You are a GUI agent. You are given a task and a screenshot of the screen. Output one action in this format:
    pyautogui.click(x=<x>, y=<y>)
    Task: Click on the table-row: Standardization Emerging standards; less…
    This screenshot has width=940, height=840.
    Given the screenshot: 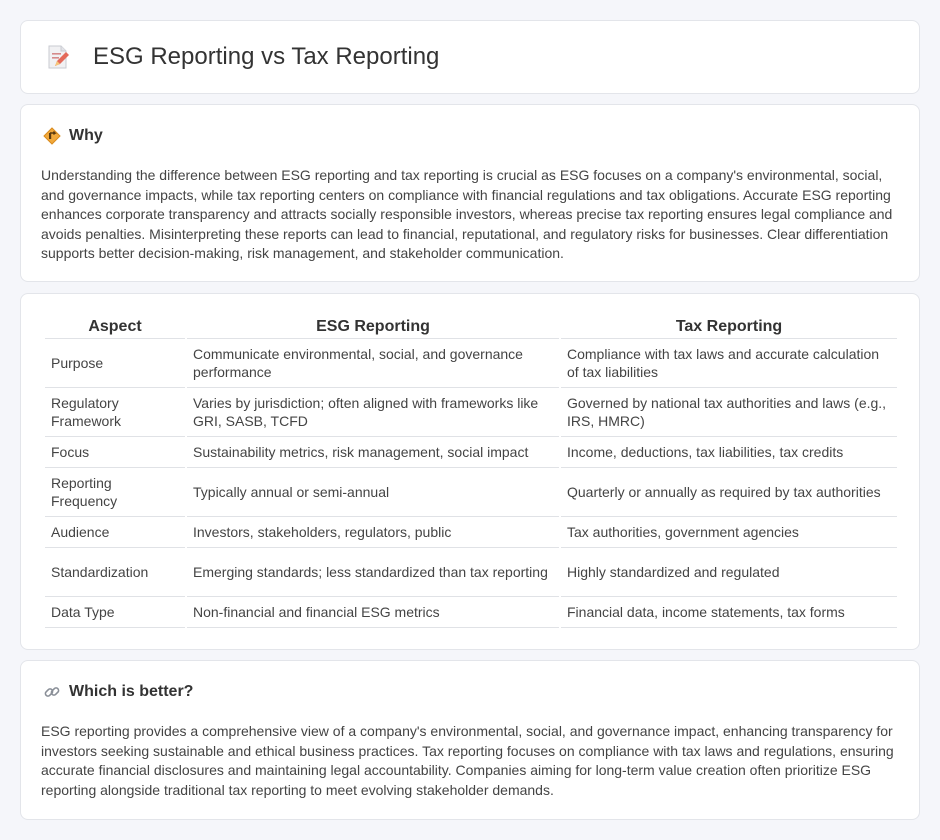 What is the action you would take?
    pyautogui.click(x=471, y=572)
    